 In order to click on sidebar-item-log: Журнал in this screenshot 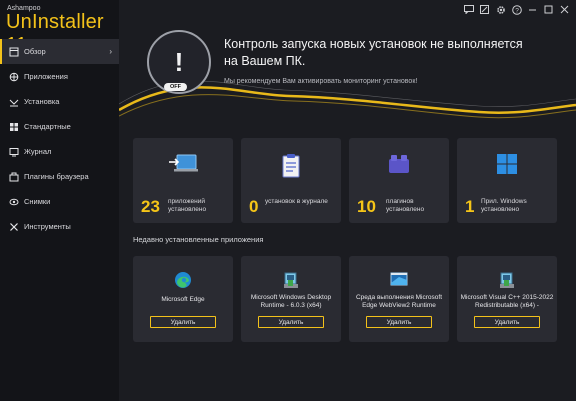, I will do `click(59, 151)`.